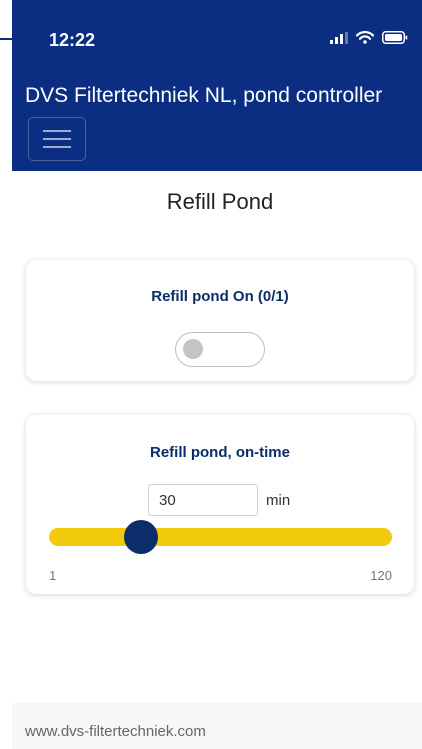 The image size is (422, 749). What do you see at coordinates (203, 500) in the screenshot?
I see `ontime-number-input` at bounding box center [203, 500].